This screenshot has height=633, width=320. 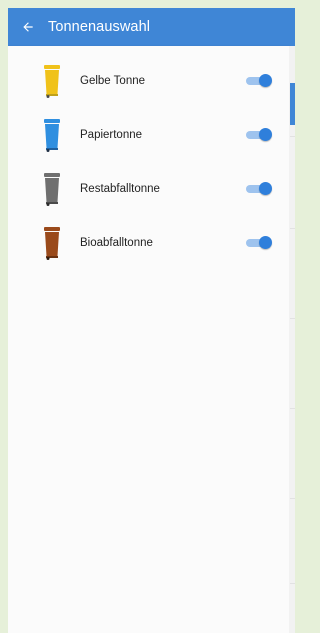 I want to click on brown-bin-icon, so click(x=52, y=243).